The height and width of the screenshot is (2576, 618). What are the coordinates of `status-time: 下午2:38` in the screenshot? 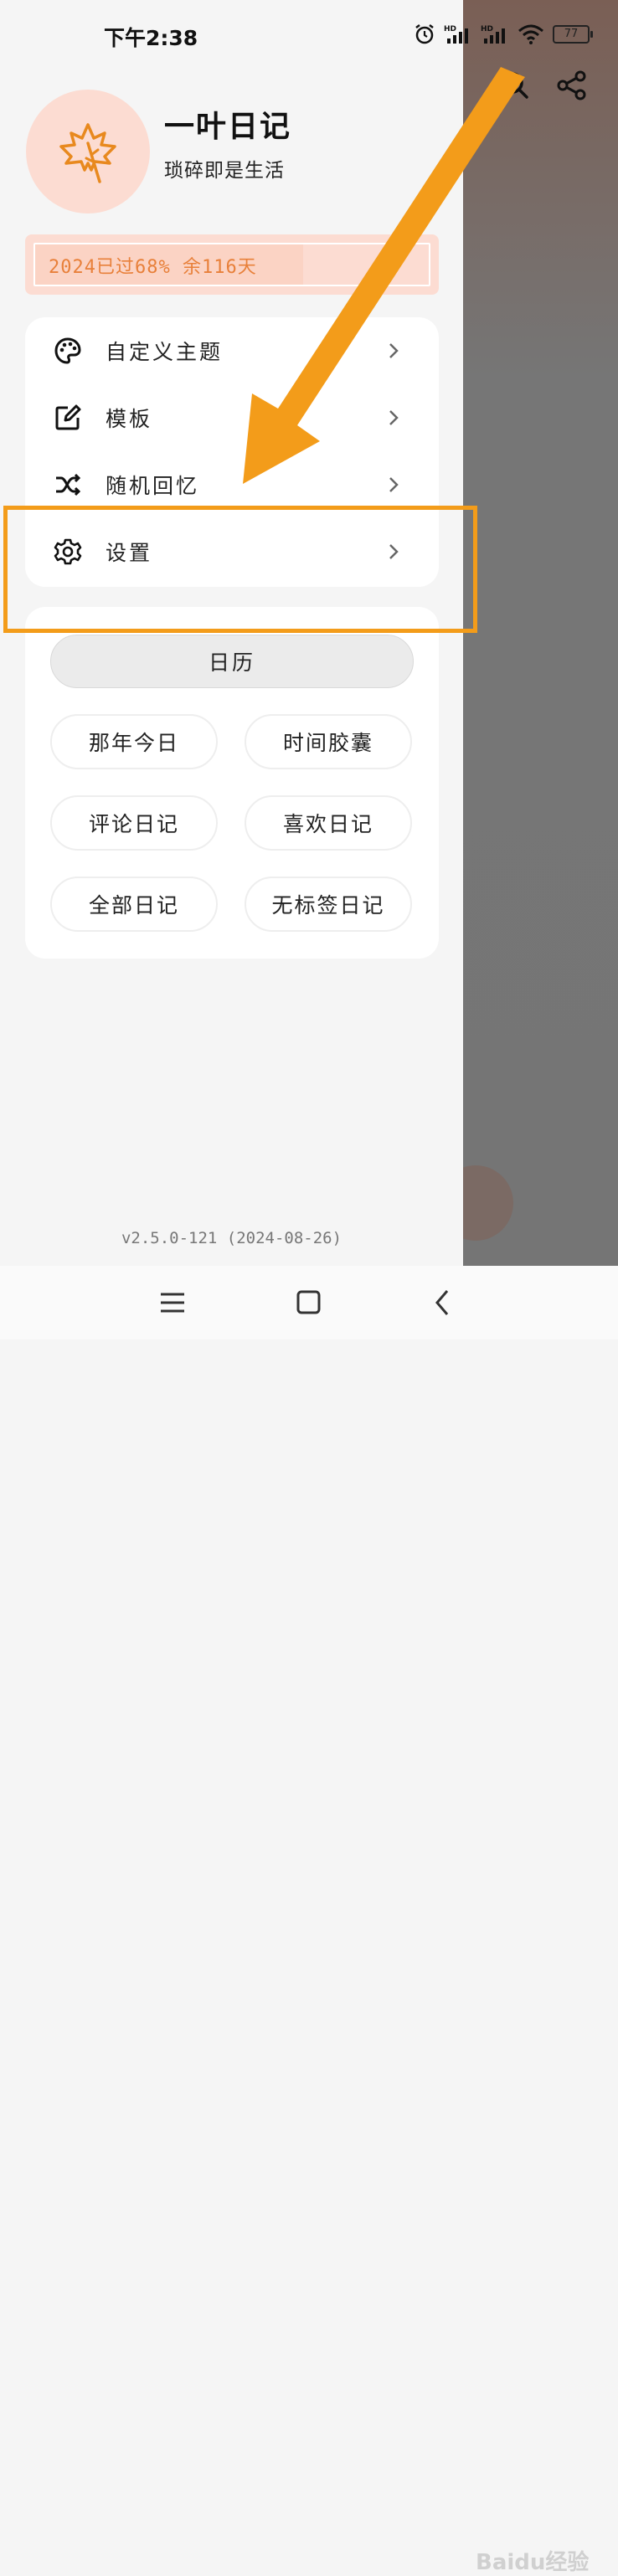 It's located at (151, 38).